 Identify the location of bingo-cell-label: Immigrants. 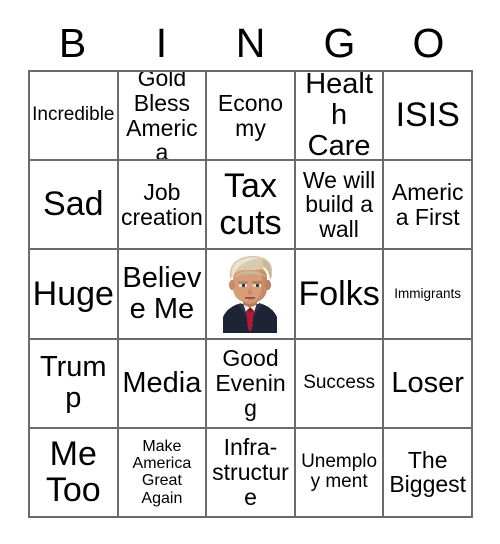
(428, 293).